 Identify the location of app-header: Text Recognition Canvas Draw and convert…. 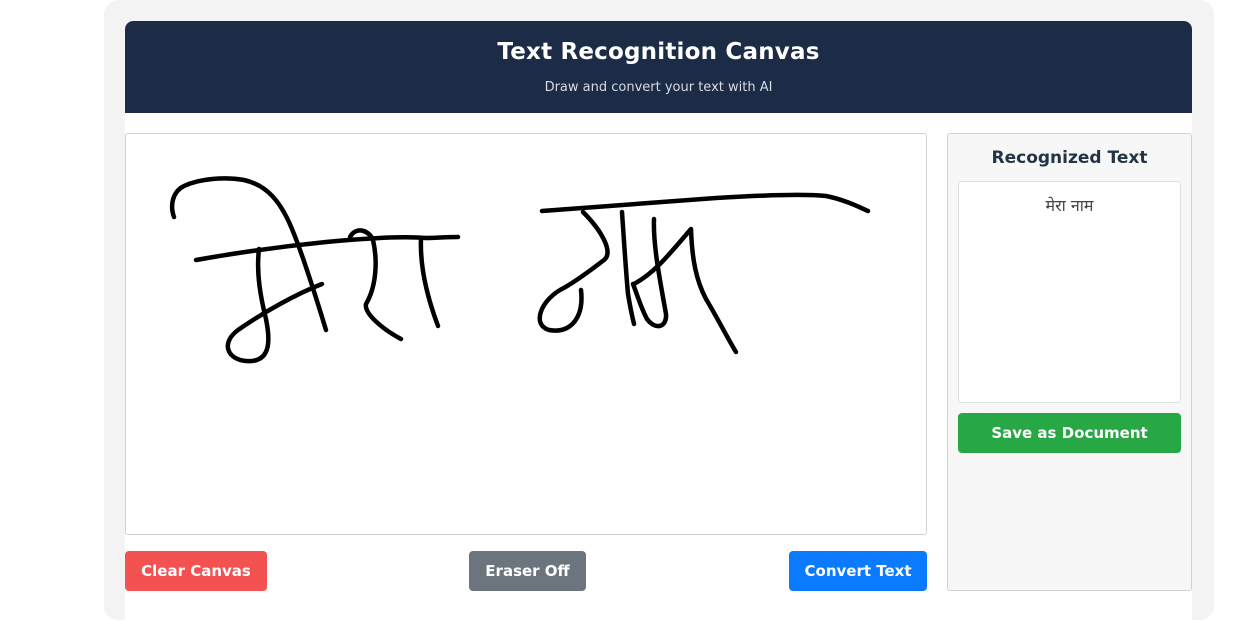
(658, 67).